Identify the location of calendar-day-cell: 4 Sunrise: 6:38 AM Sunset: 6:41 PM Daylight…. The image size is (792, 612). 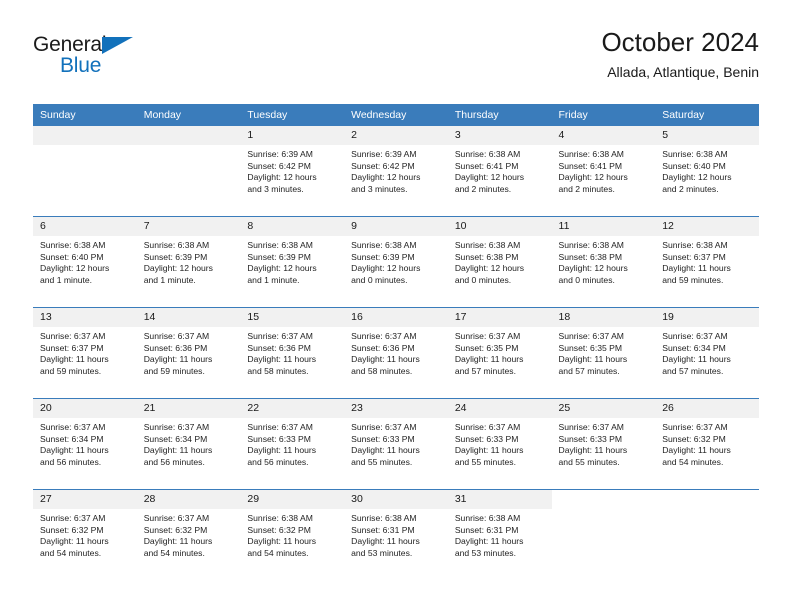
(603, 171).